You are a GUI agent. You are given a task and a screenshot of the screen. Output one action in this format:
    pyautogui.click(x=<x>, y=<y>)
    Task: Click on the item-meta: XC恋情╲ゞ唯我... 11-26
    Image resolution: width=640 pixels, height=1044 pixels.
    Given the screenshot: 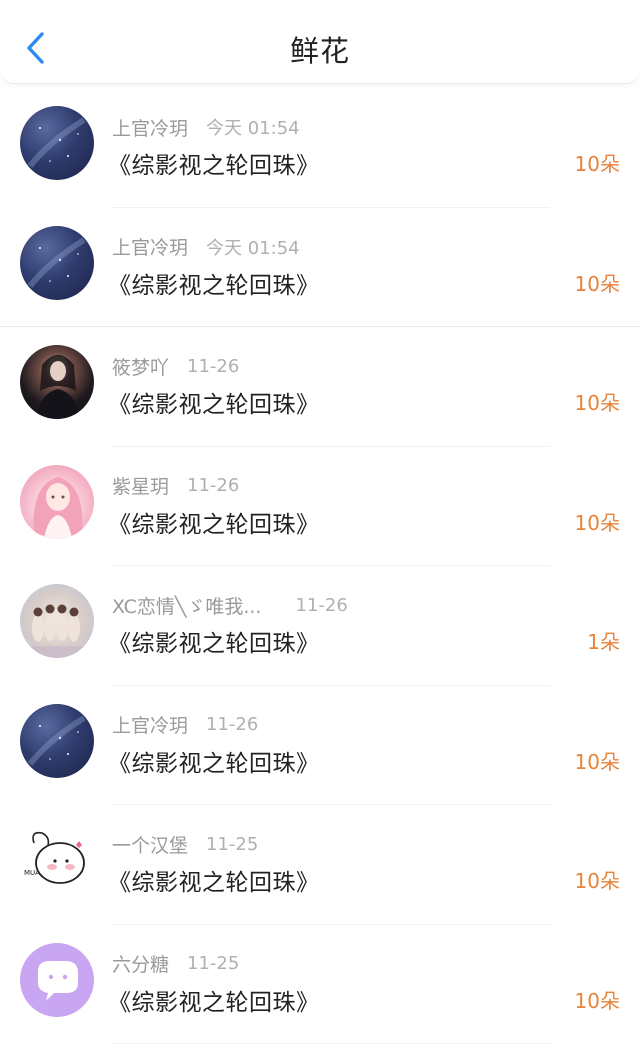 What is the action you would take?
    pyautogui.click(x=230, y=605)
    